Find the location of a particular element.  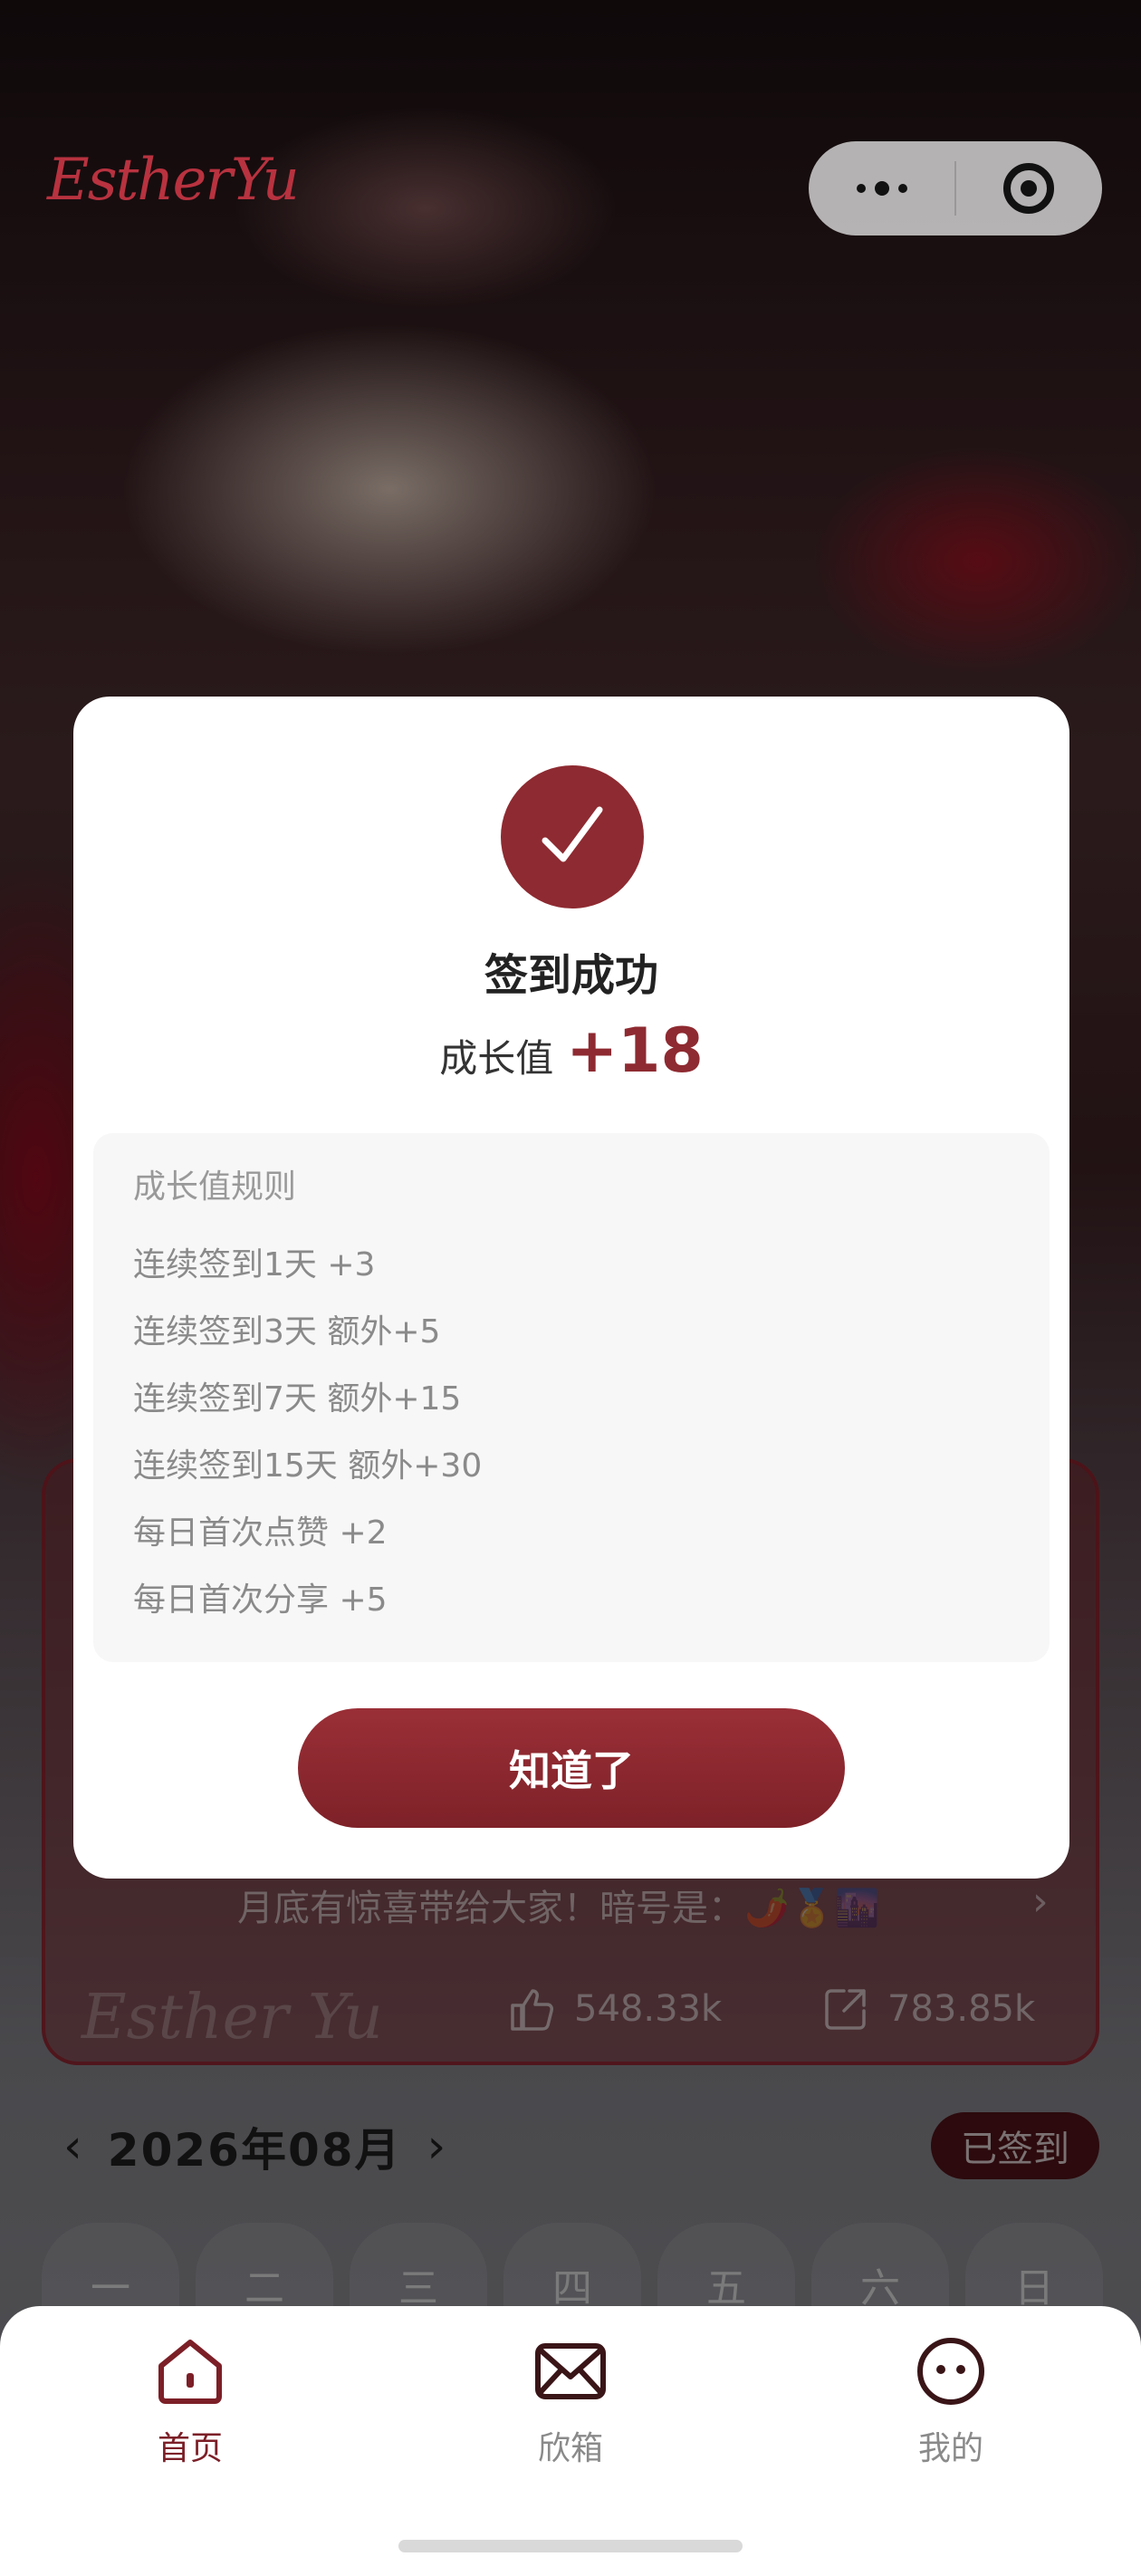

target-icon is located at coordinates (1029, 188).